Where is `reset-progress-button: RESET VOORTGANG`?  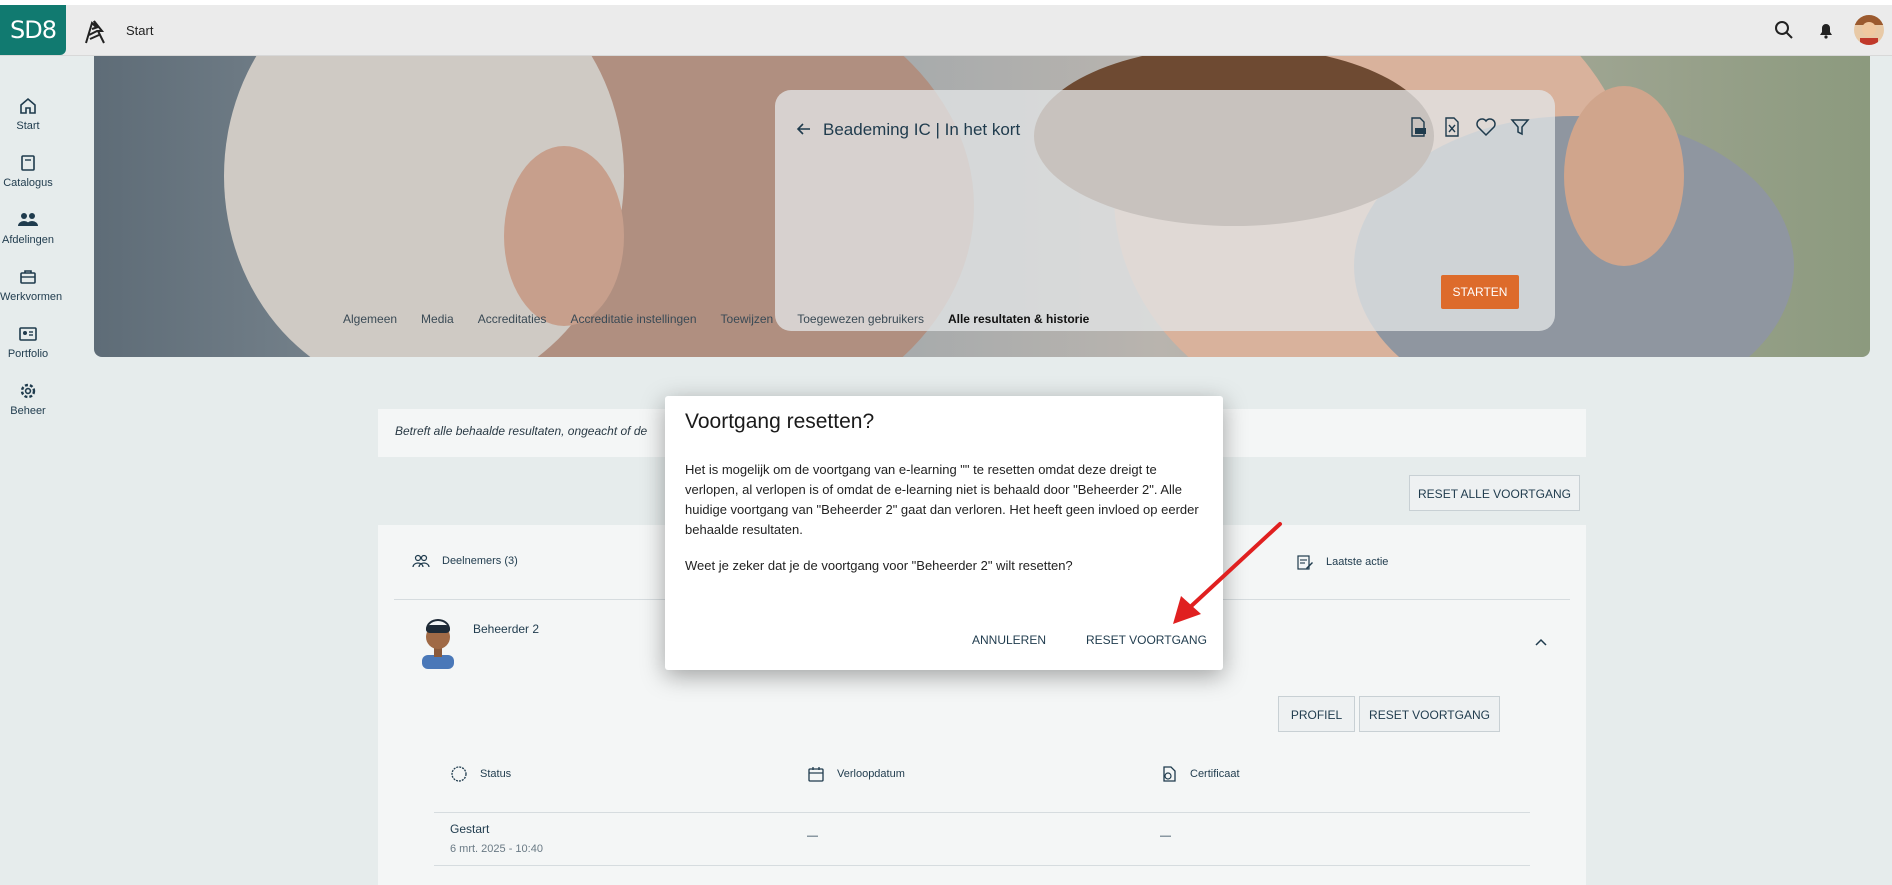
reset-progress-button: RESET VOORTGANG is located at coordinates (1429, 714).